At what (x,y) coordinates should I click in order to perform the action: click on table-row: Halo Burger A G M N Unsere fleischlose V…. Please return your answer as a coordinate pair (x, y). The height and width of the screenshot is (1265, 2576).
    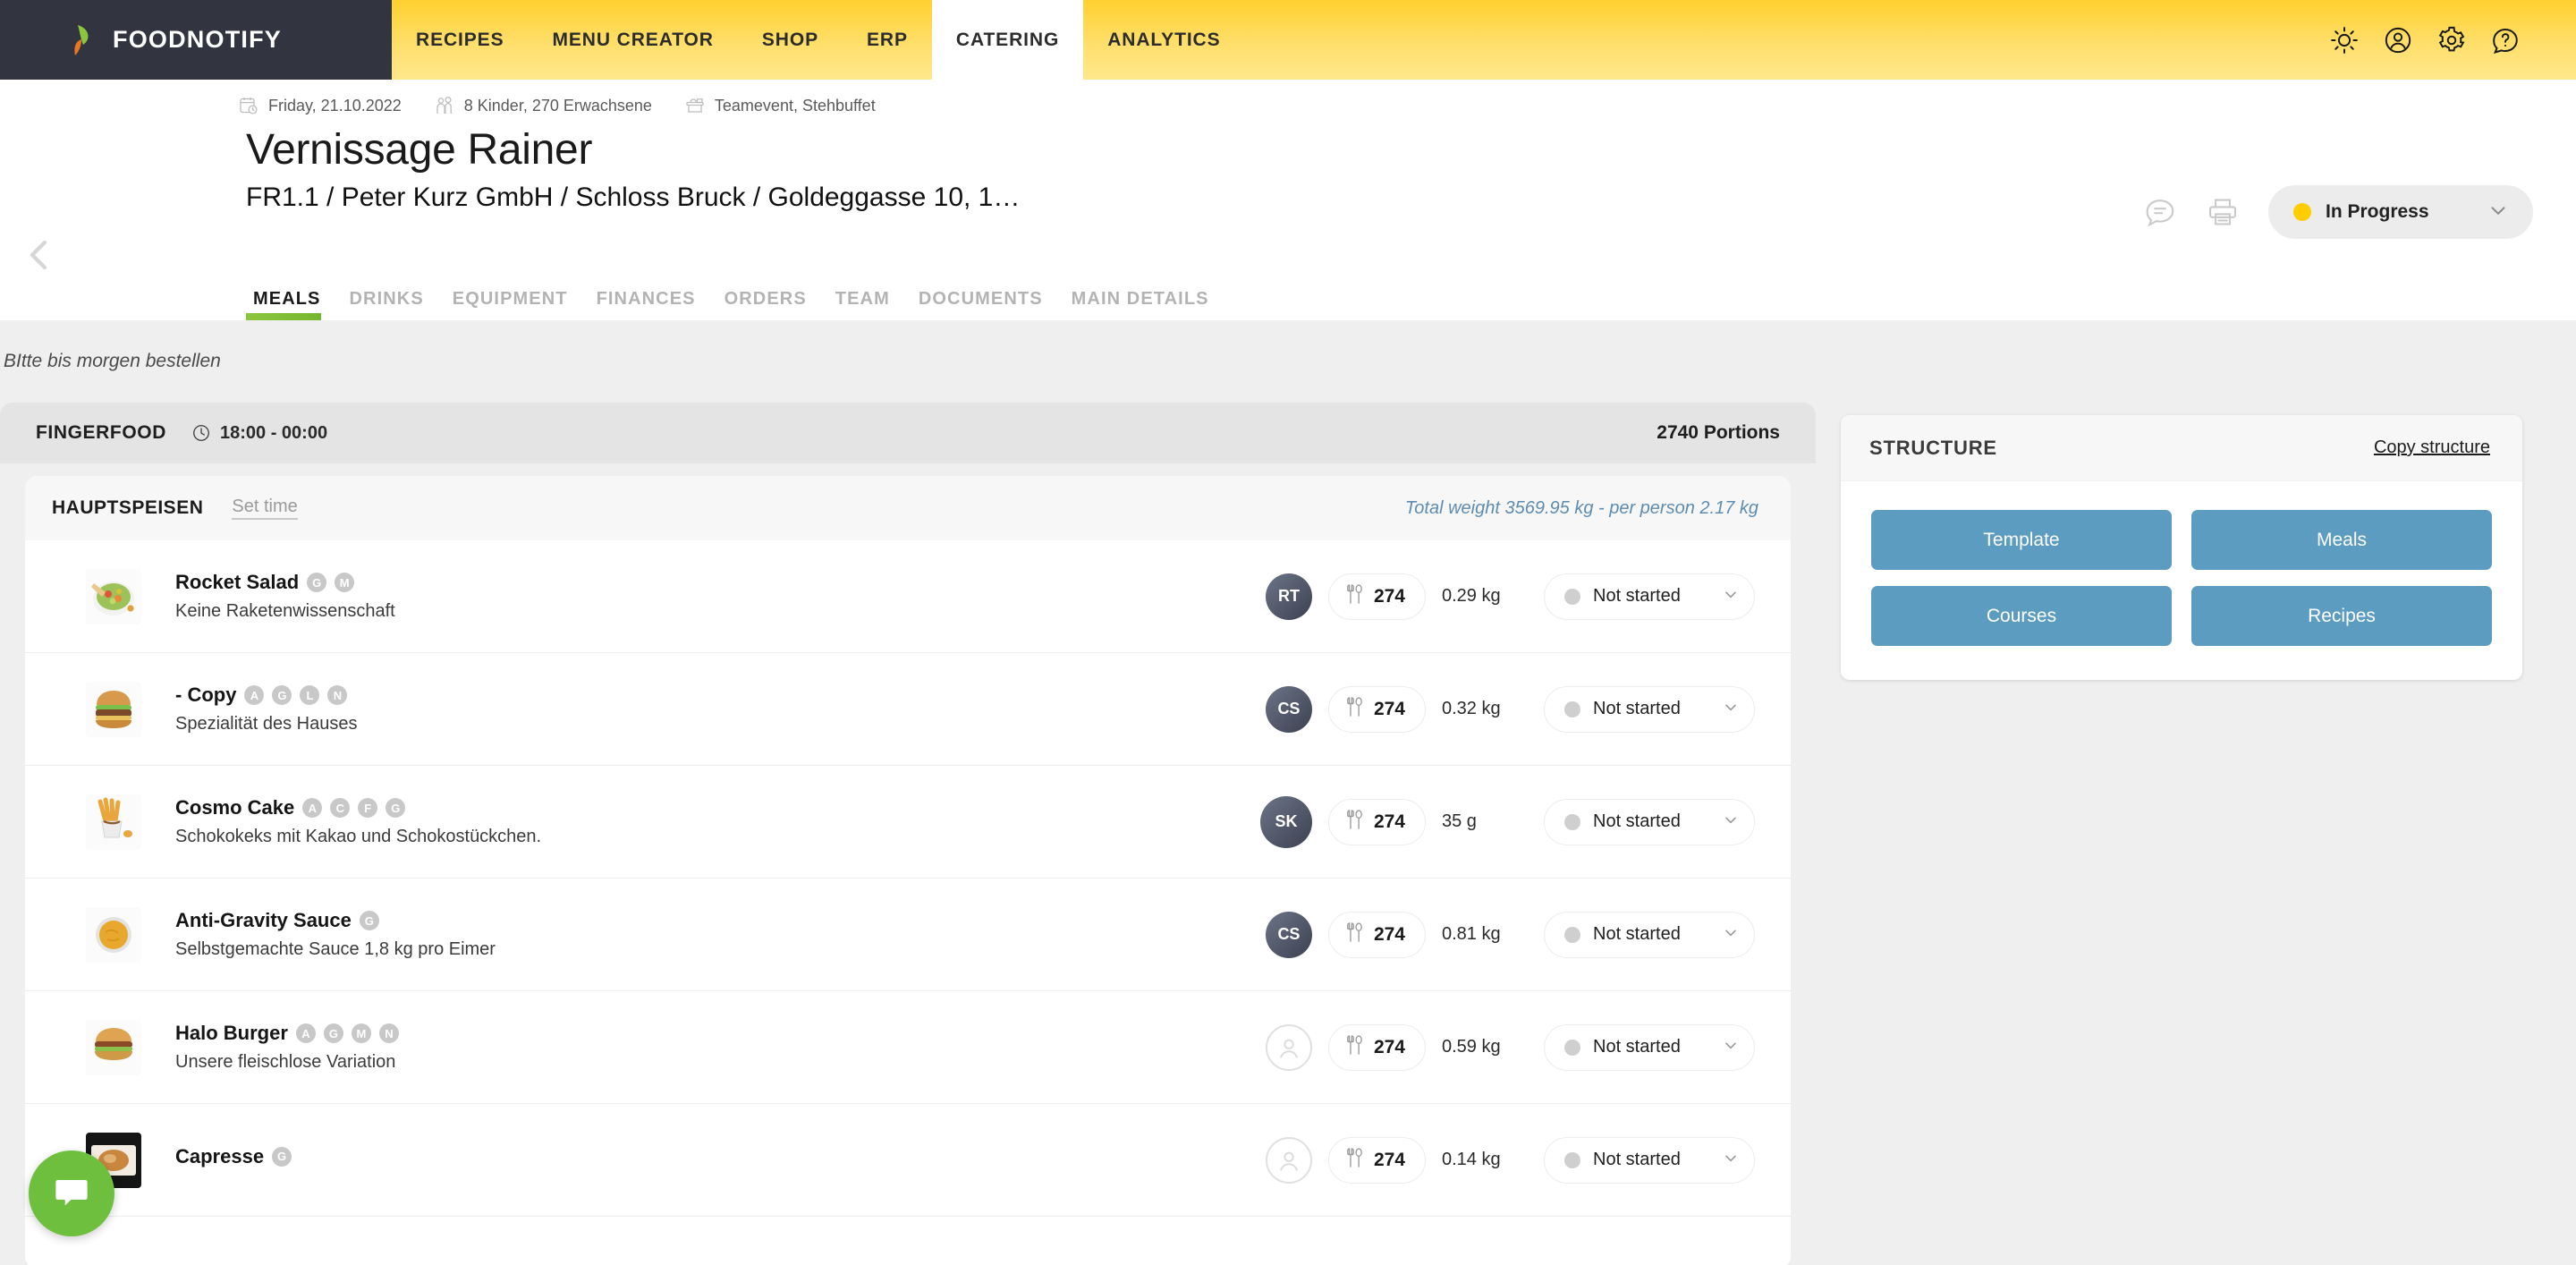
    Looking at the image, I should click on (908, 1047).